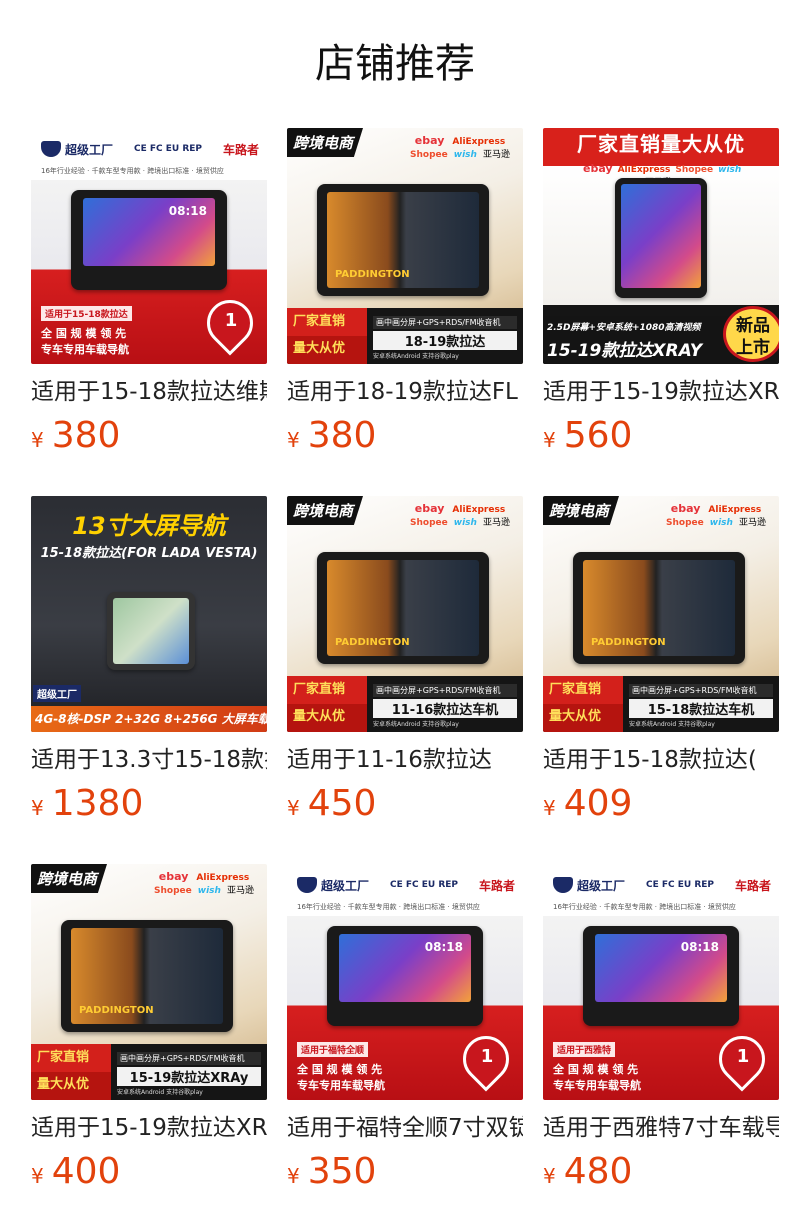 This screenshot has height=1232, width=790. I want to click on price-value: 560, so click(598, 435).